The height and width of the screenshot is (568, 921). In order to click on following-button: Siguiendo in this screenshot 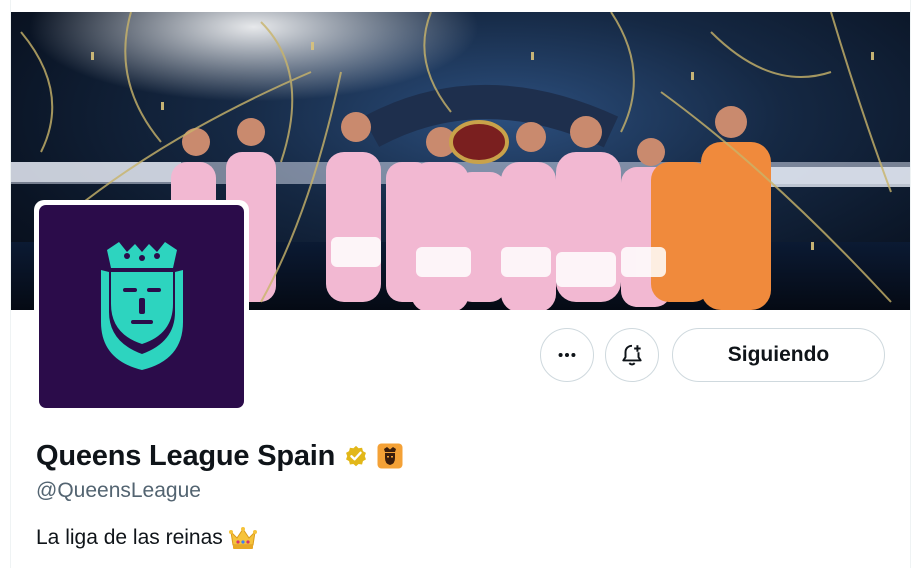, I will do `click(778, 355)`.